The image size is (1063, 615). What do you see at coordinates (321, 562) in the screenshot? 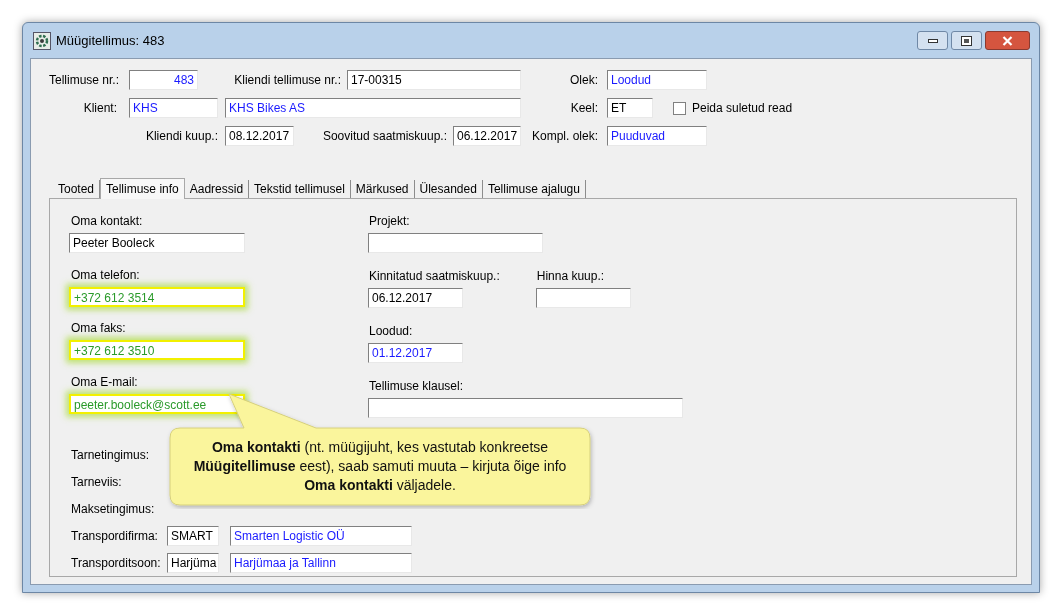
I see `input-field: Harjümaa ja Tallinn` at bounding box center [321, 562].